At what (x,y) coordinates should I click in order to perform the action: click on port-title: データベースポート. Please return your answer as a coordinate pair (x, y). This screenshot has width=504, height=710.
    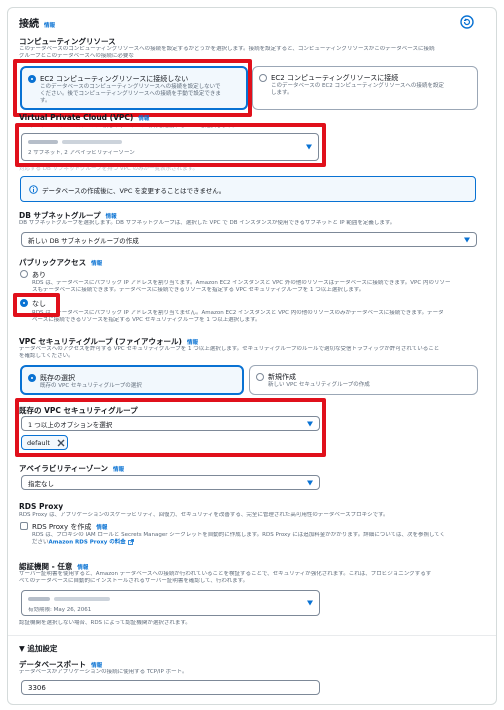
    Looking at the image, I should click on (53, 664).